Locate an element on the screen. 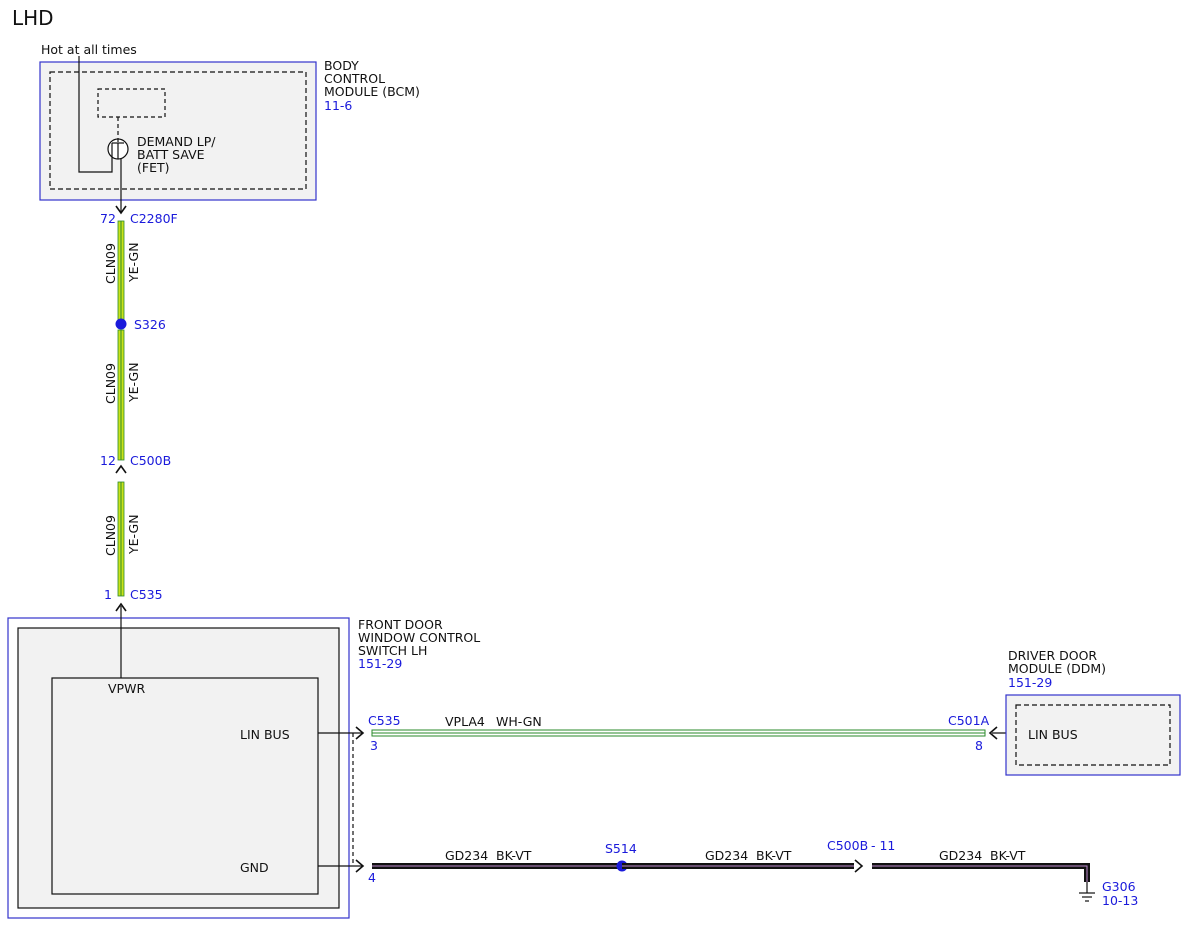  wire-gnd2-circuit: GD234 is located at coordinates (726, 855).